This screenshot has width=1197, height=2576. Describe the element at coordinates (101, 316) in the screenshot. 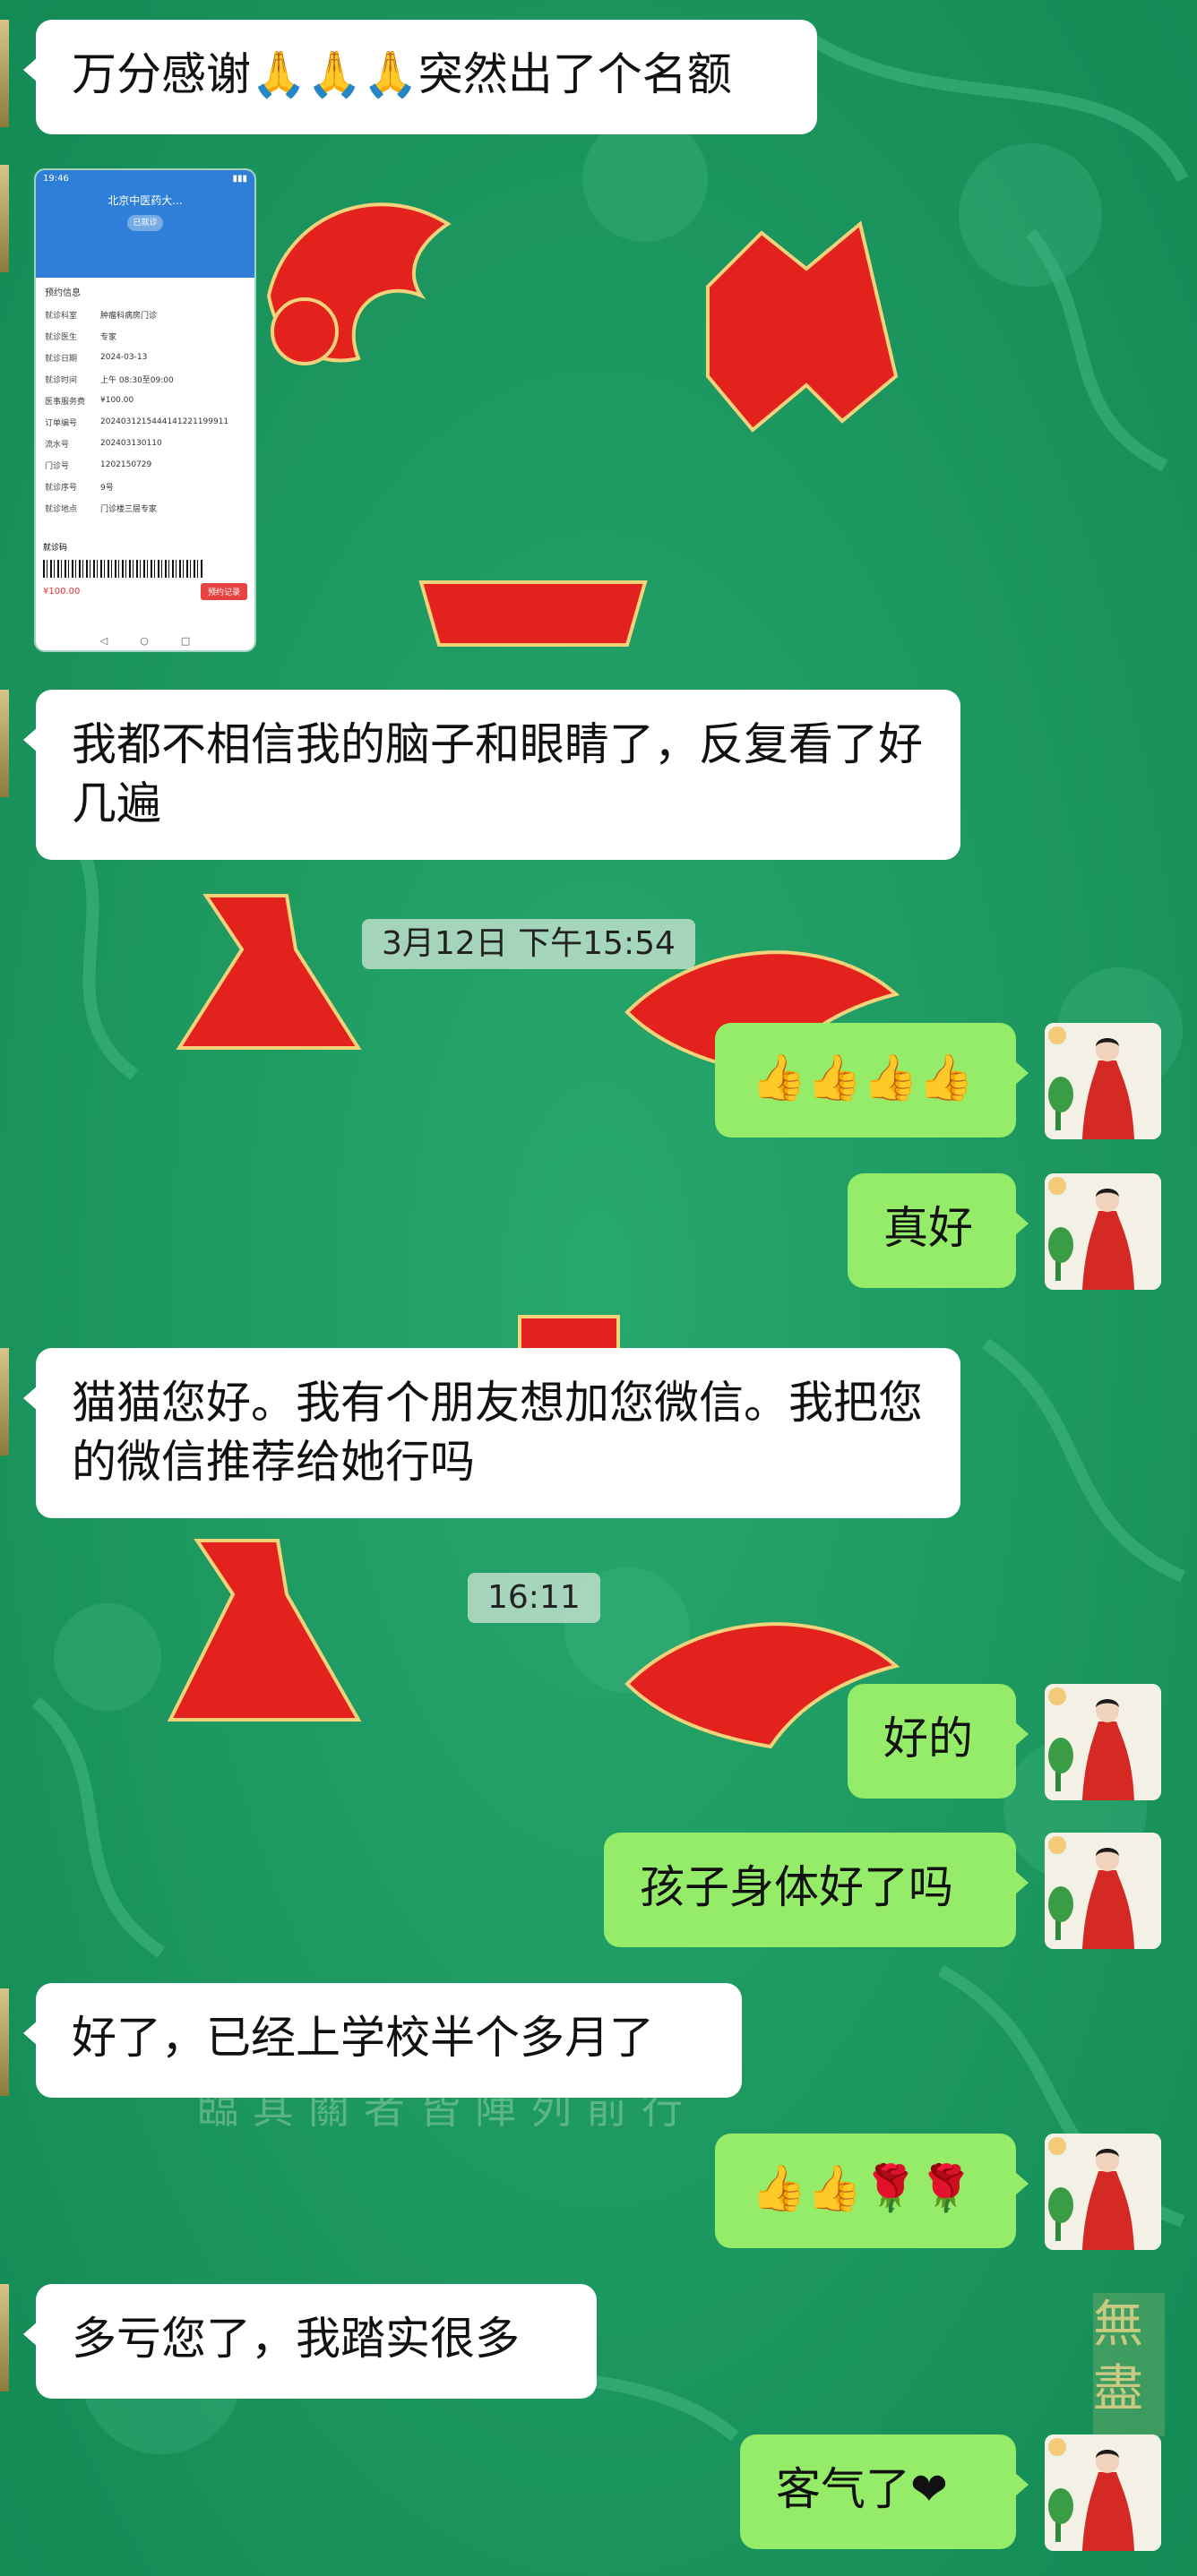

I see `shot-row: 就诊科室 肿瘤科病房门诊` at that location.